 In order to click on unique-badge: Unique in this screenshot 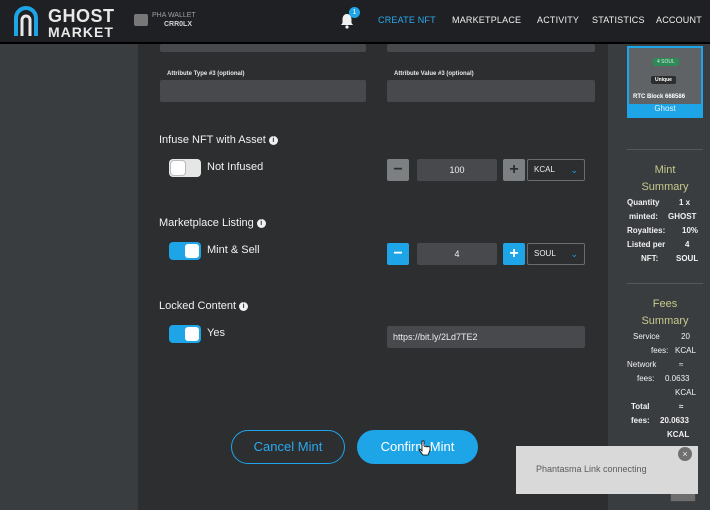, I will do `click(663, 80)`.